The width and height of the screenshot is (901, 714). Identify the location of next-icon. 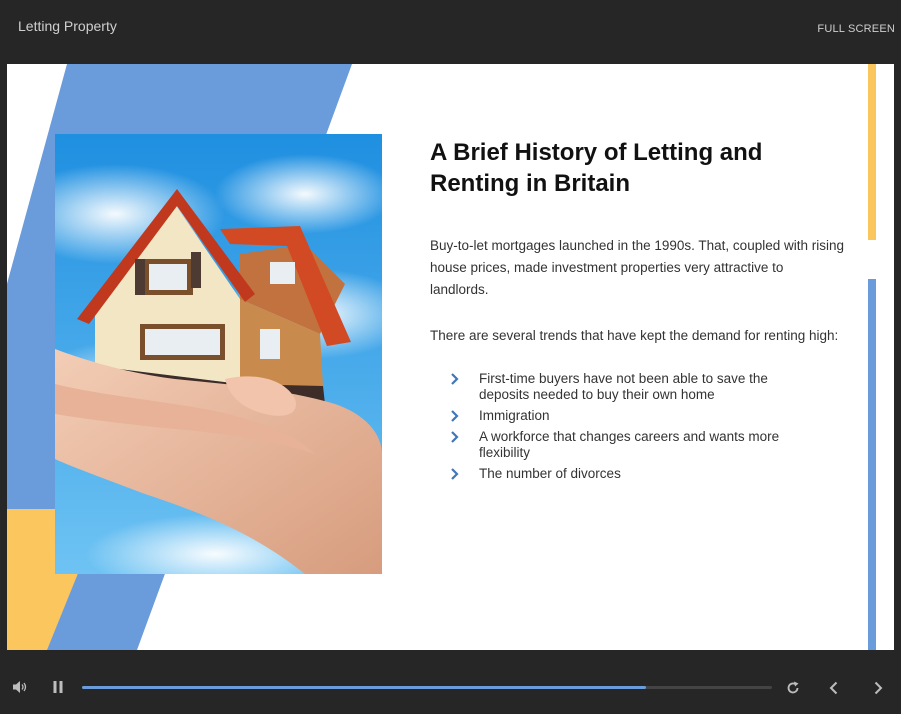
(878, 688).